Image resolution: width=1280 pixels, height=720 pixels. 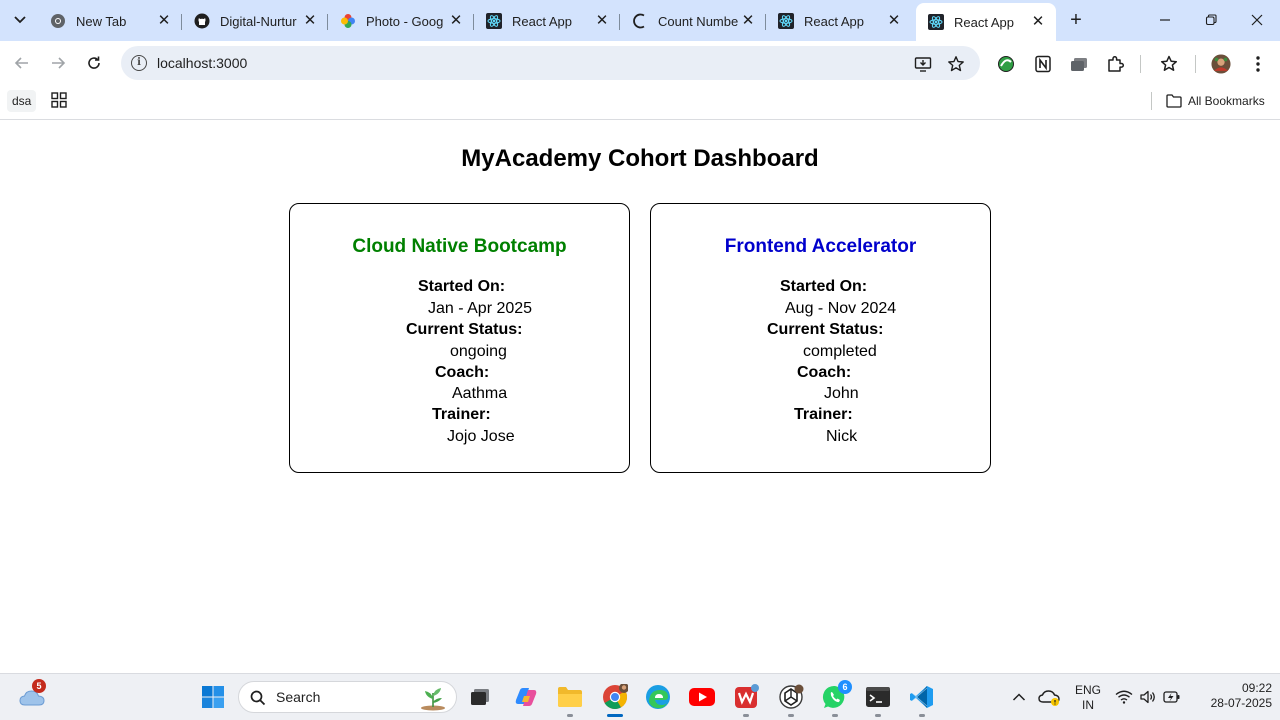 I want to click on apps-grid-icon, so click(x=59, y=100).